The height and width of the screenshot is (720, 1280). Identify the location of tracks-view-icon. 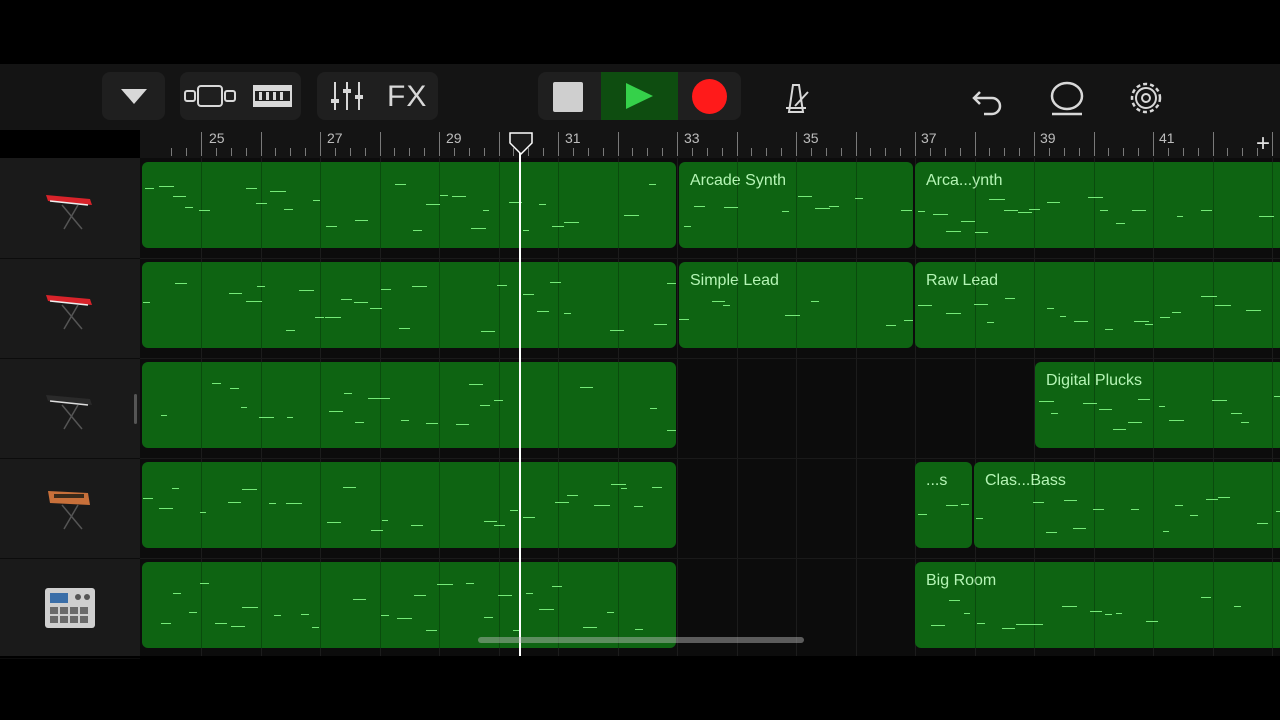
(210, 96).